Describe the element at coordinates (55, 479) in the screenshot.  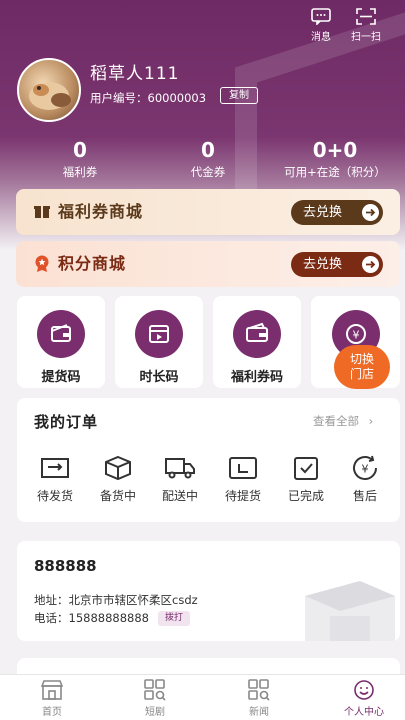
I see `order-pending-ship: 待发货` at that location.